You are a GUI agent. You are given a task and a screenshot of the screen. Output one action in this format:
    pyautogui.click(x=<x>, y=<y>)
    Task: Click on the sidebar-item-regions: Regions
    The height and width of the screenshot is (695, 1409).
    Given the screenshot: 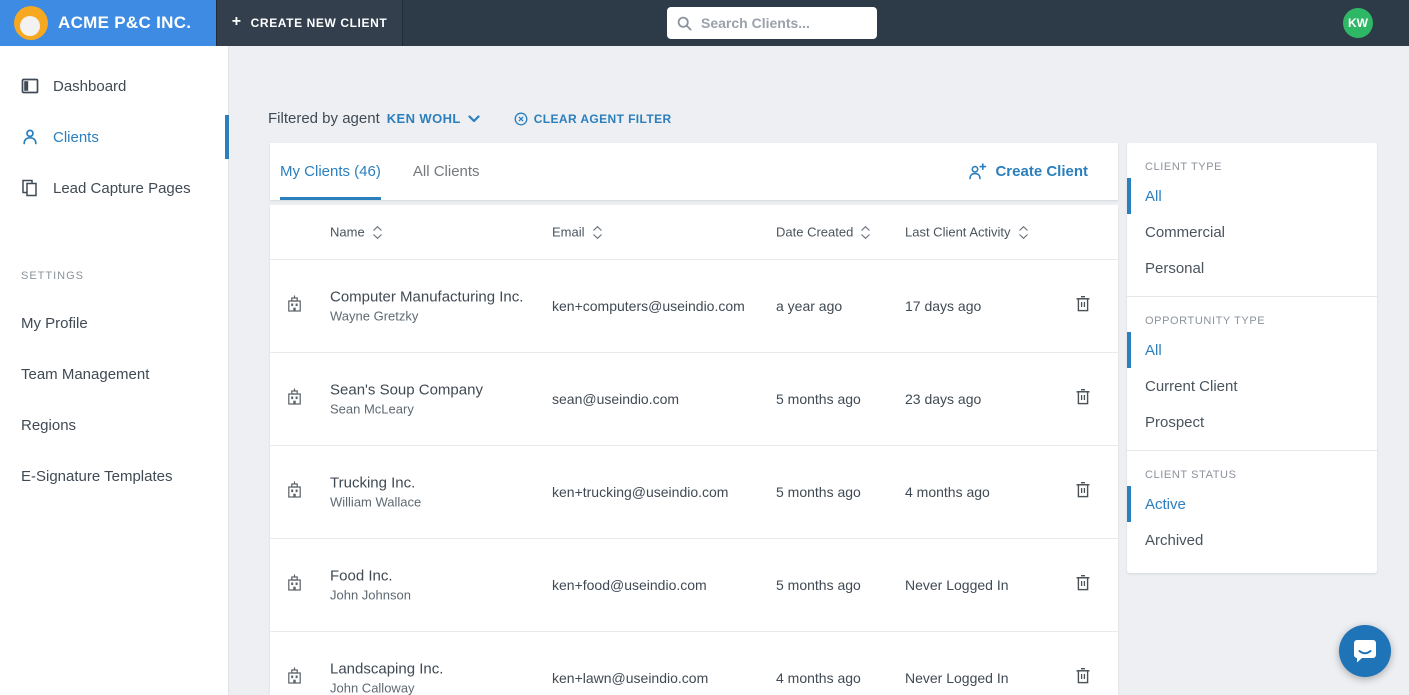 What is the action you would take?
    pyautogui.click(x=114, y=425)
    